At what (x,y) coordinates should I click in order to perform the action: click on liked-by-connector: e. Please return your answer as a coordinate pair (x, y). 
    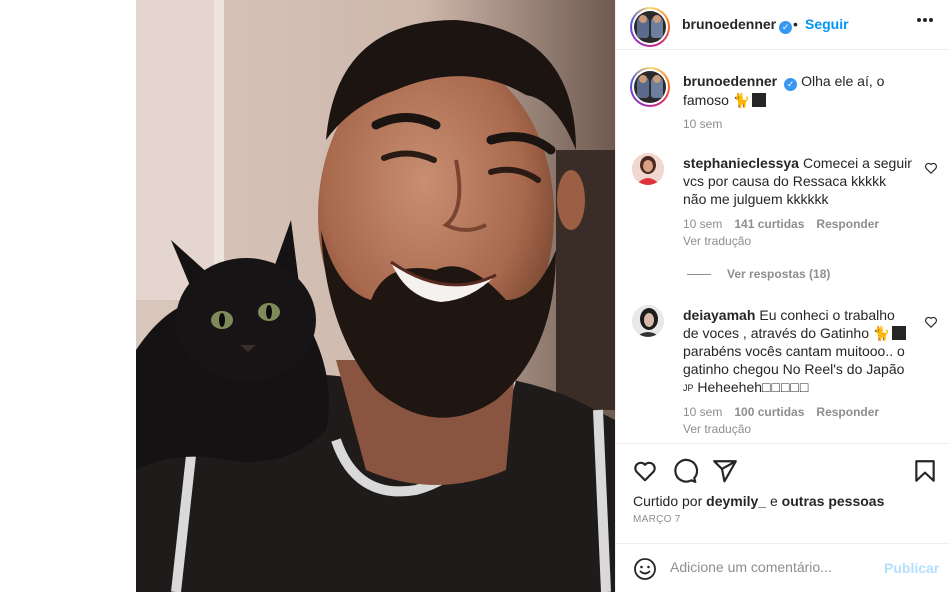
    Looking at the image, I should click on (773, 501).